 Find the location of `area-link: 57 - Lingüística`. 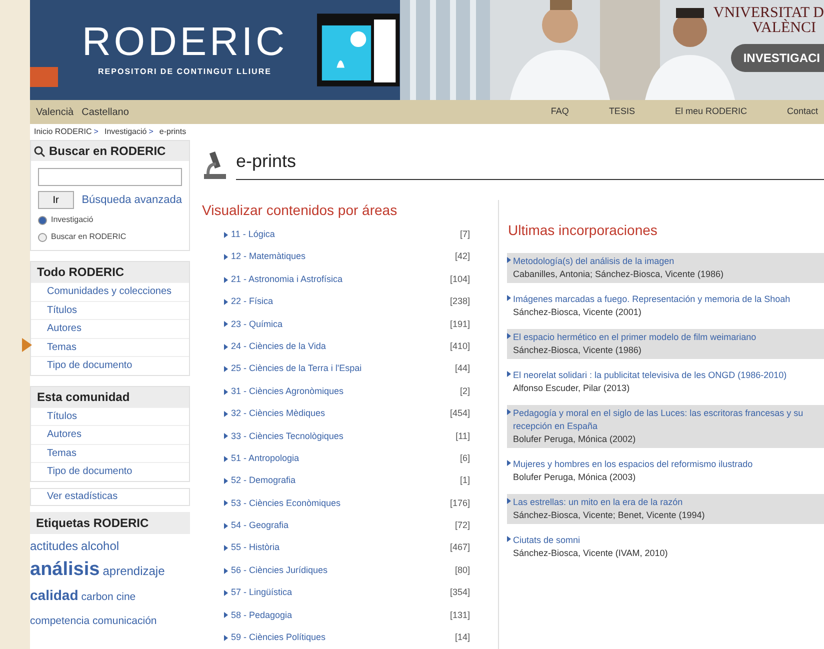

area-link: 57 - Lingüística is located at coordinates (340, 593).